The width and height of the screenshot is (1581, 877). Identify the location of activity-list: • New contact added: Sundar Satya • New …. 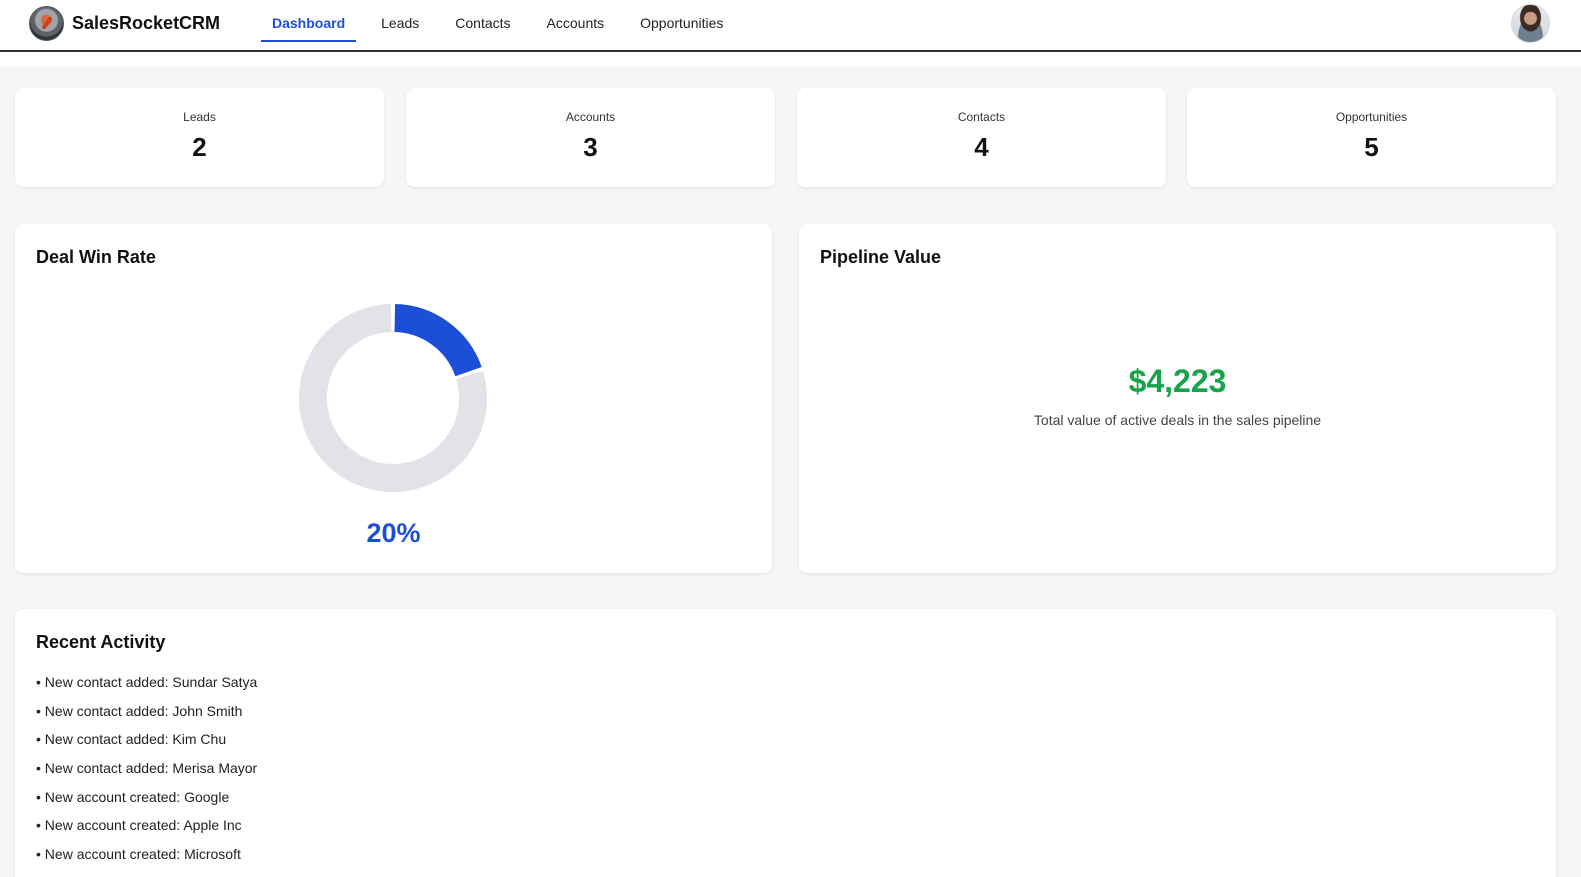
(146, 772).